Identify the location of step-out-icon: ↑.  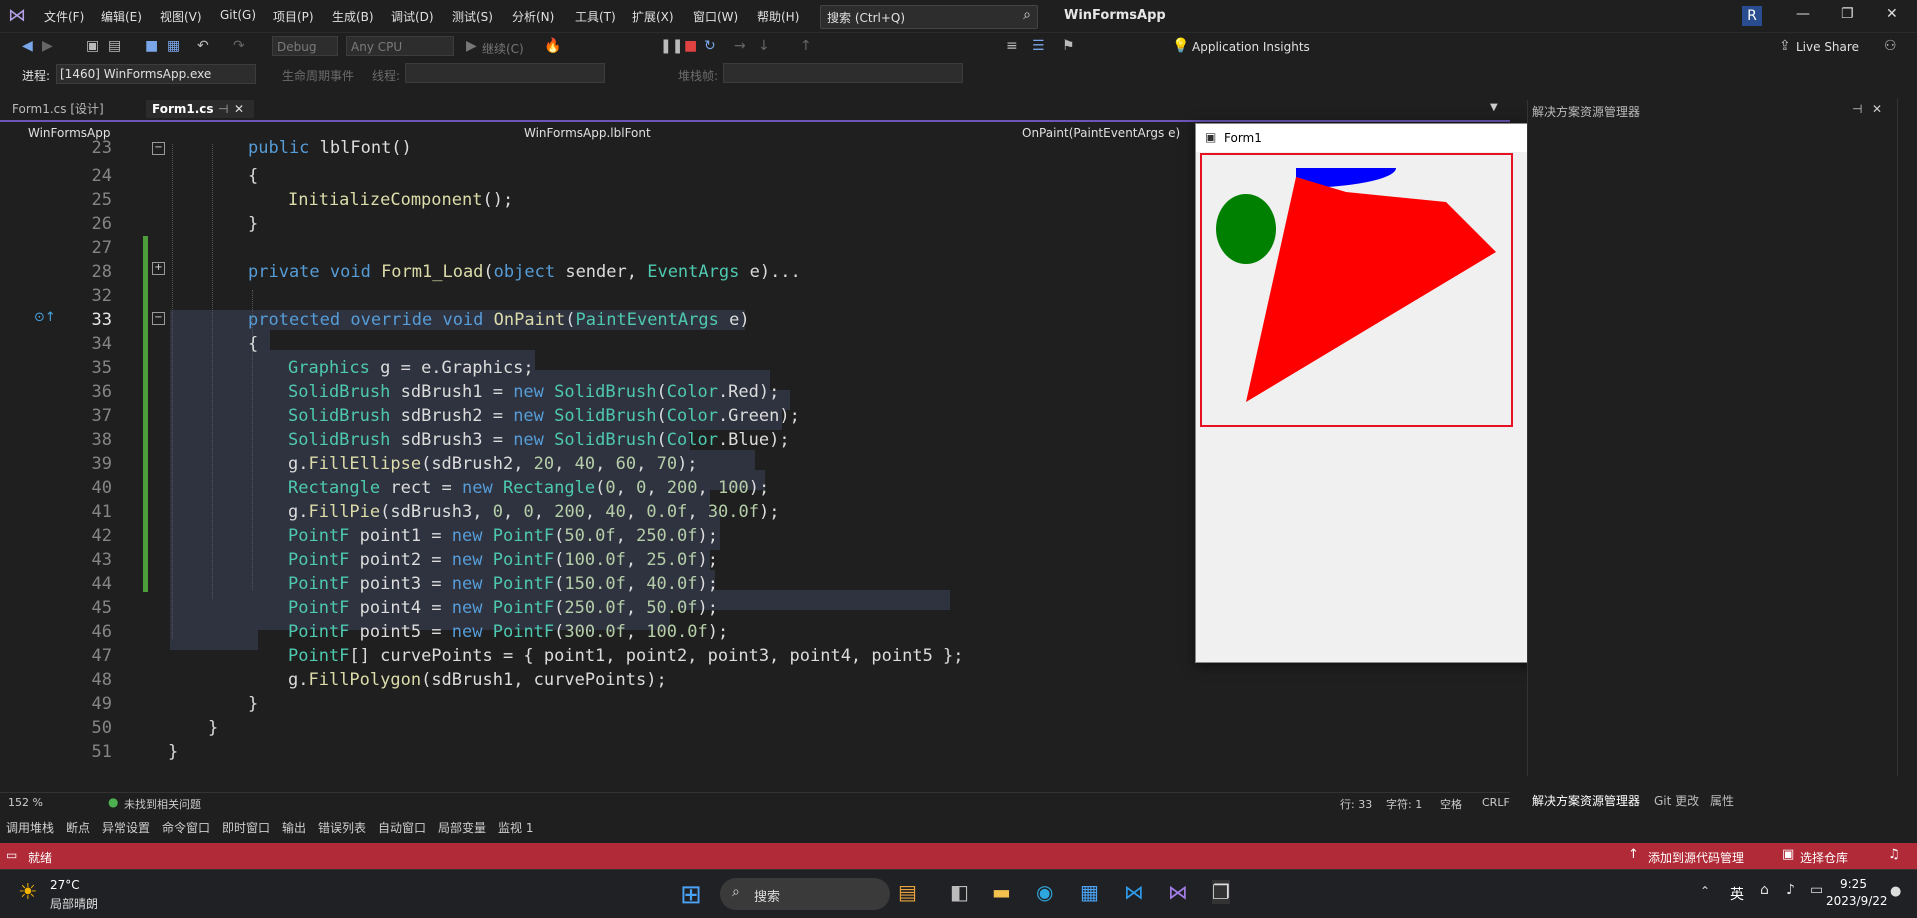
(806, 46).